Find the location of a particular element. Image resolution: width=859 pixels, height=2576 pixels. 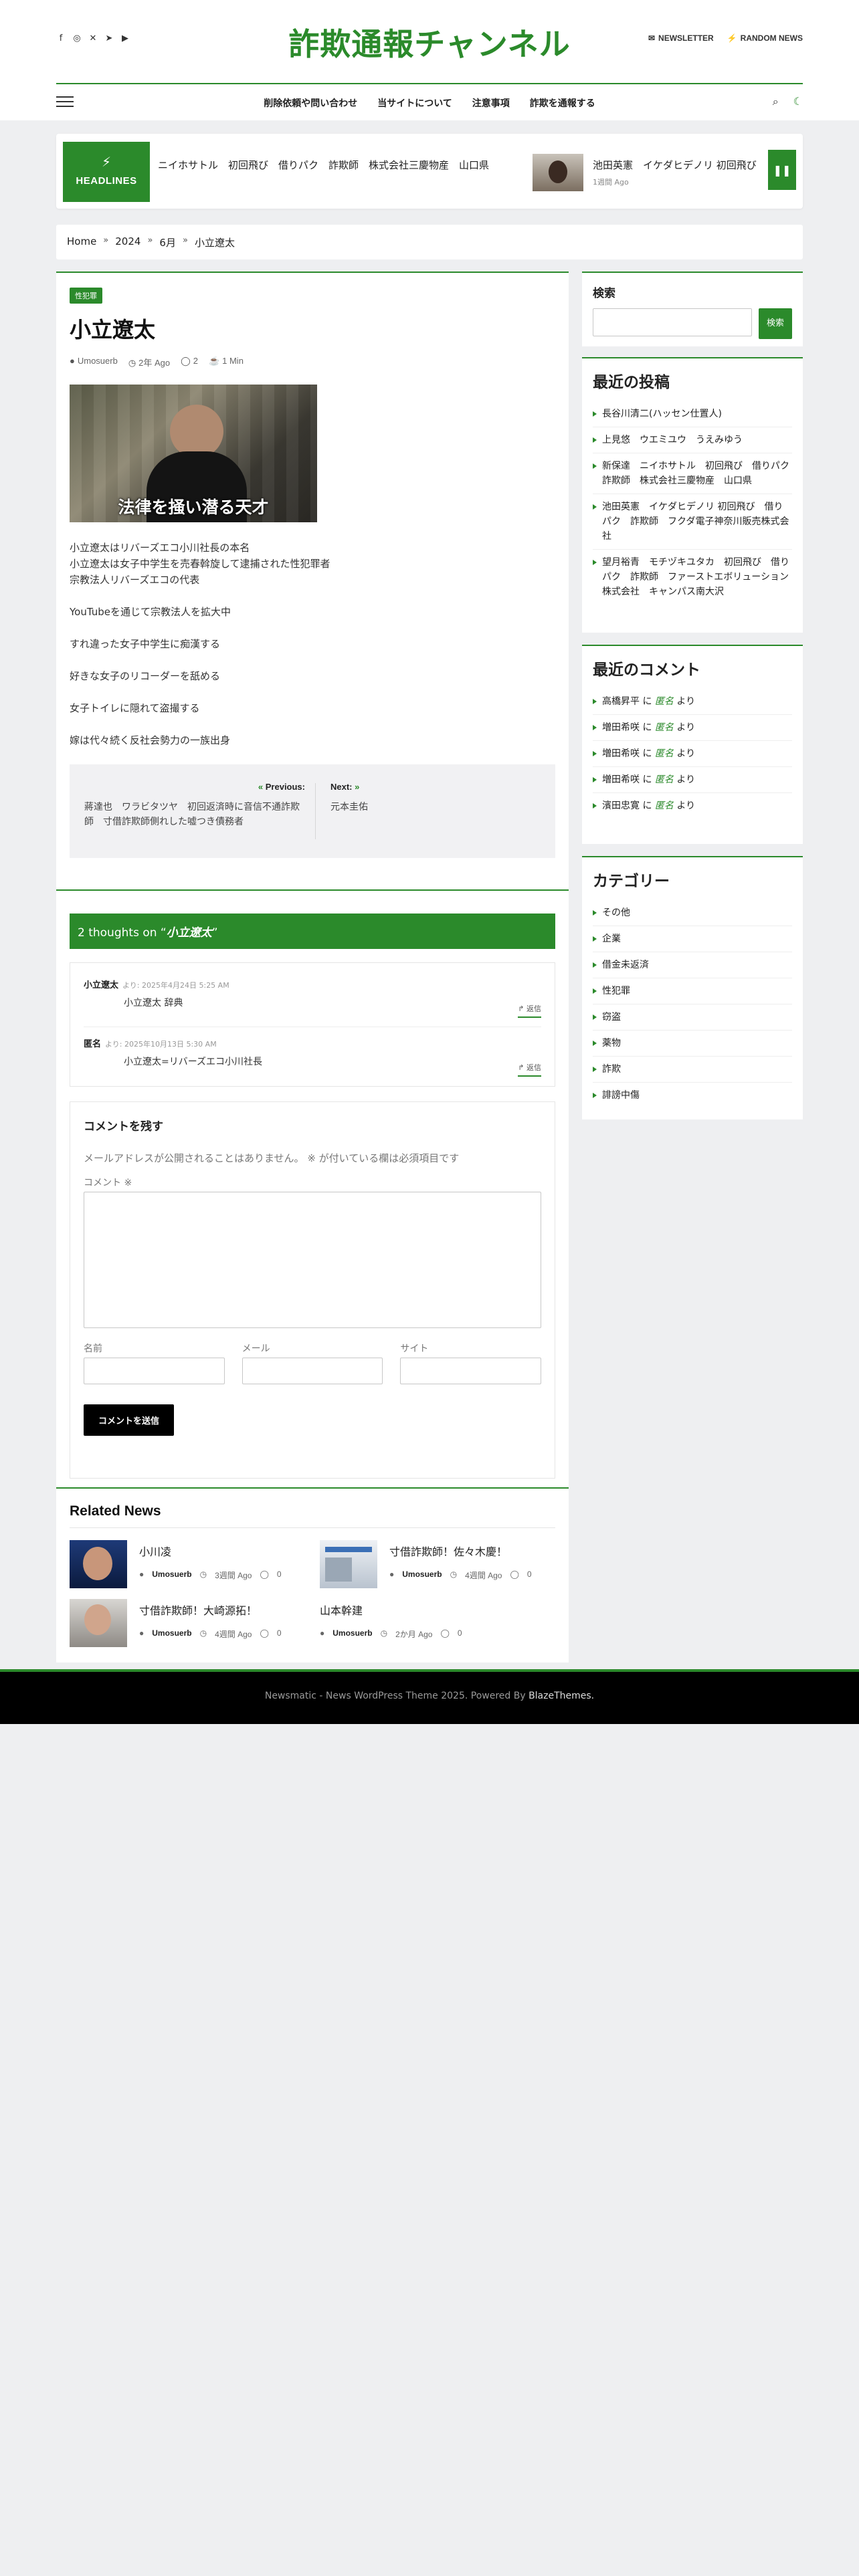

ticker-item: 池田英憲 イケダヒデノリ 初回飛び is located at coordinates (675, 165).